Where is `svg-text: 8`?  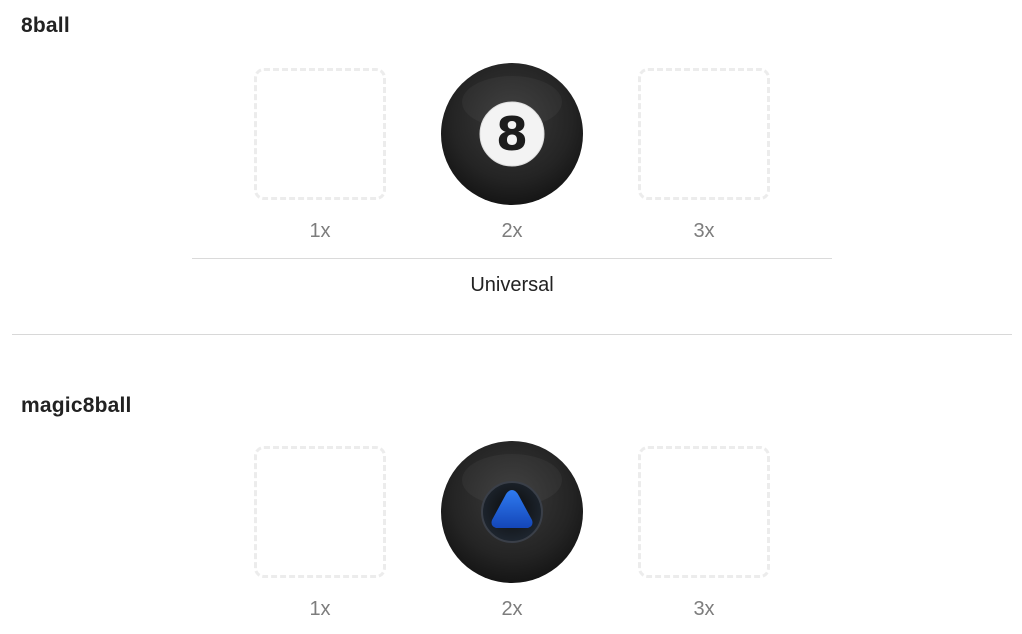
svg-text: 8 is located at coordinates (512, 134).